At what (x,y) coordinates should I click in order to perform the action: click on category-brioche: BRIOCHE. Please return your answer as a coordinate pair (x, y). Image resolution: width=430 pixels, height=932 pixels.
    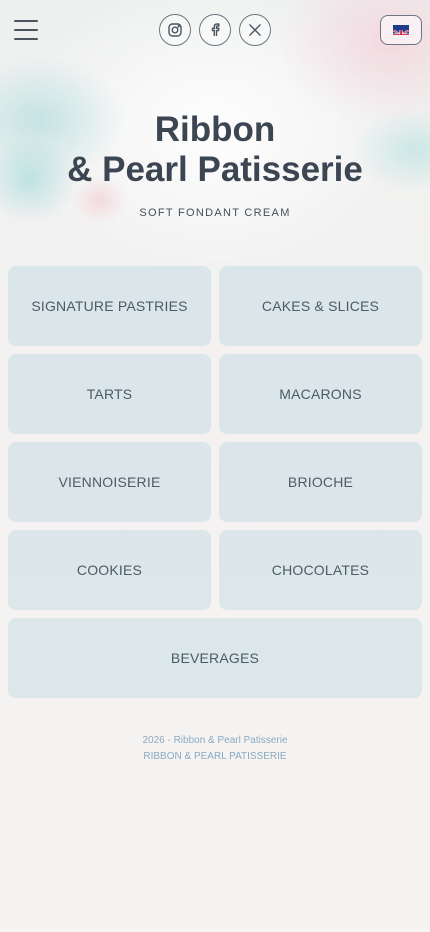
    Looking at the image, I should click on (320, 482).